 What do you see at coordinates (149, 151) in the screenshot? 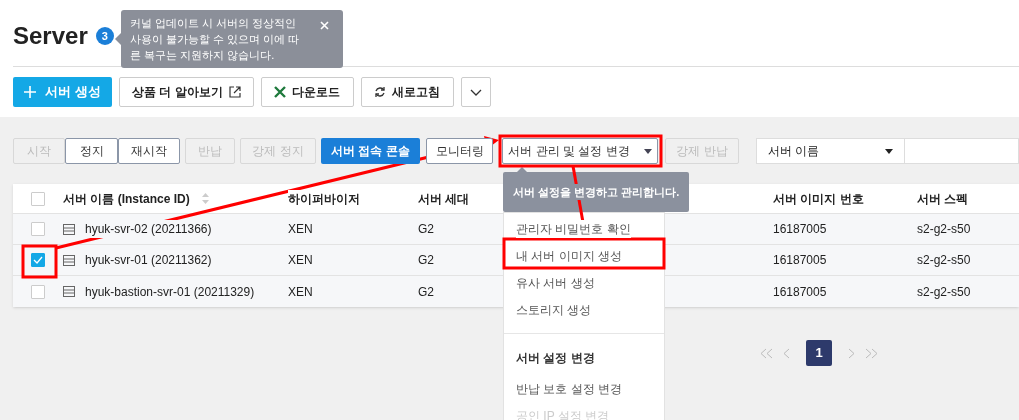
I see `action-button: 재시작` at bounding box center [149, 151].